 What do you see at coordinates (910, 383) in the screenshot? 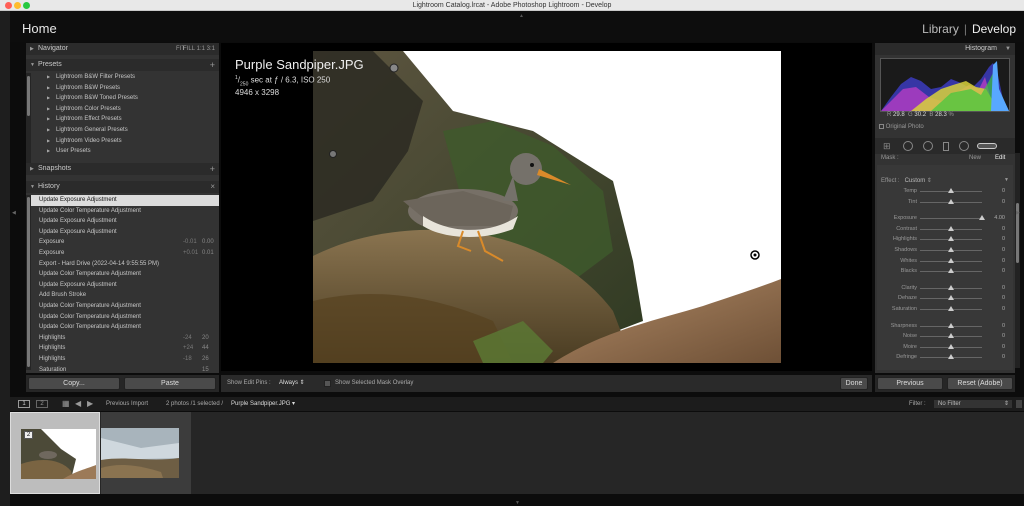
I see `previous-button: Previous` at bounding box center [910, 383].